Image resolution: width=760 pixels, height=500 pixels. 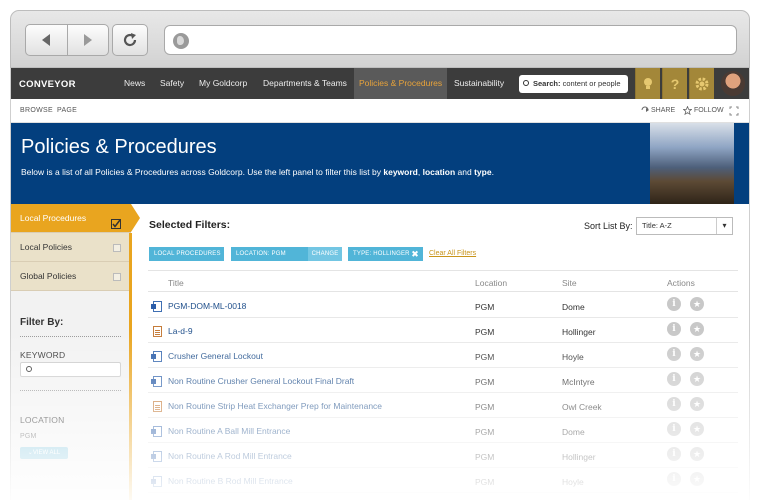 I want to click on sort-select: Title: A-Z ▾, so click(x=684, y=226).